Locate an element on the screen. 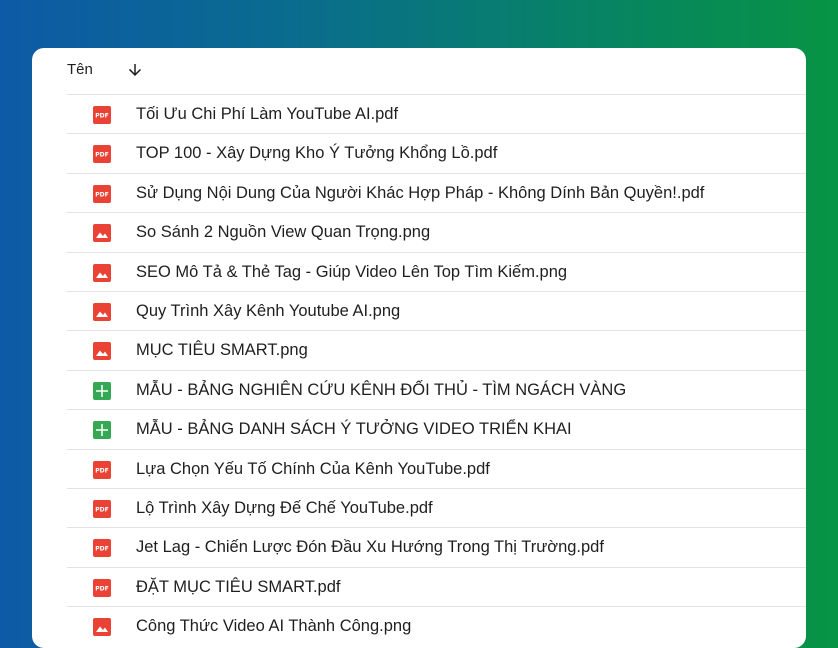  file-row: MỤC TIÊU SMART.png is located at coordinates (436, 349).